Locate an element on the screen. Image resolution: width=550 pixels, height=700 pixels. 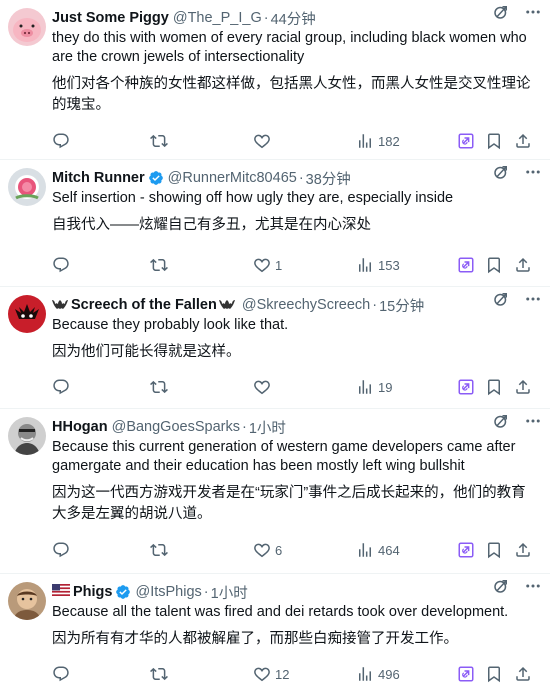
views-button: 19 is located at coordinates (374, 387).